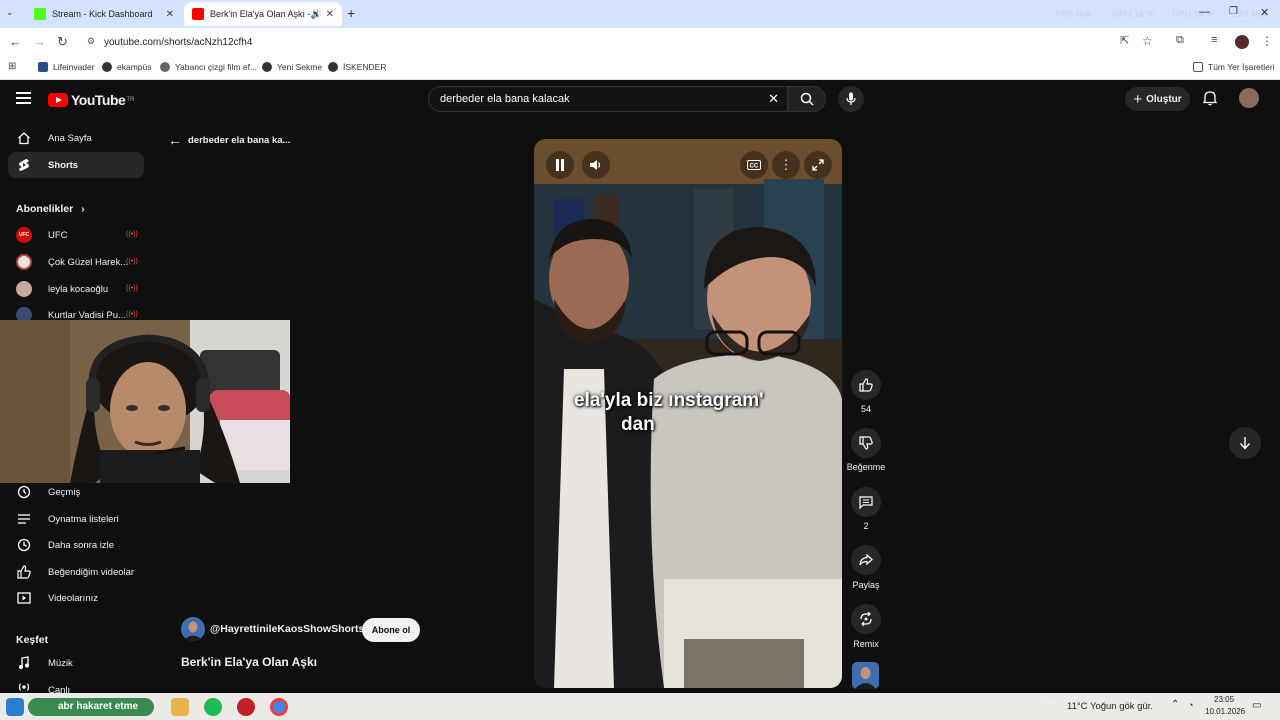  What do you see at coordinates (66, 67) in the screenshot?
I see `bookmark-lifeinvader: Lifeinvader` at bounding box center [66, 67].